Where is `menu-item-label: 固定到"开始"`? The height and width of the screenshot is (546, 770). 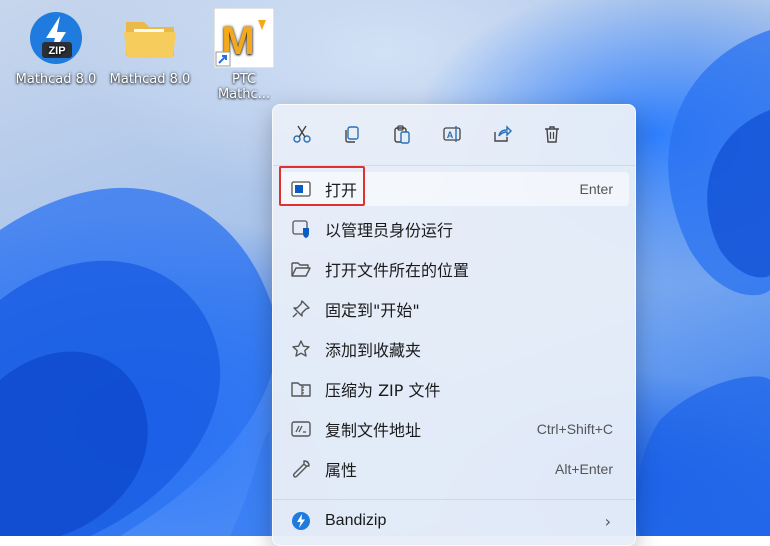 menu-item-label: 固定到"开始" is located at coordinates (372, 310).